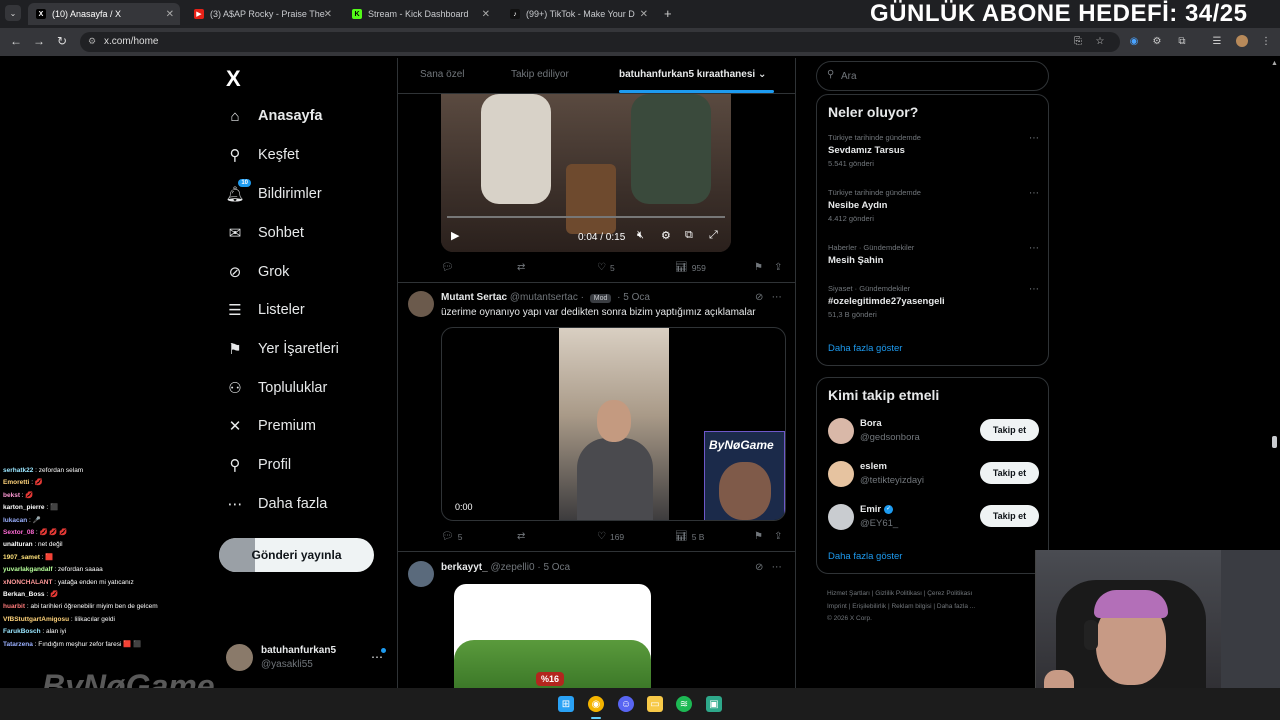 The image size is (1280, 720). What do you see at coordinates (713, 235) in the screenshot?
I see `fullscreen-icon: ⤢` at bounding box center [713, 235].